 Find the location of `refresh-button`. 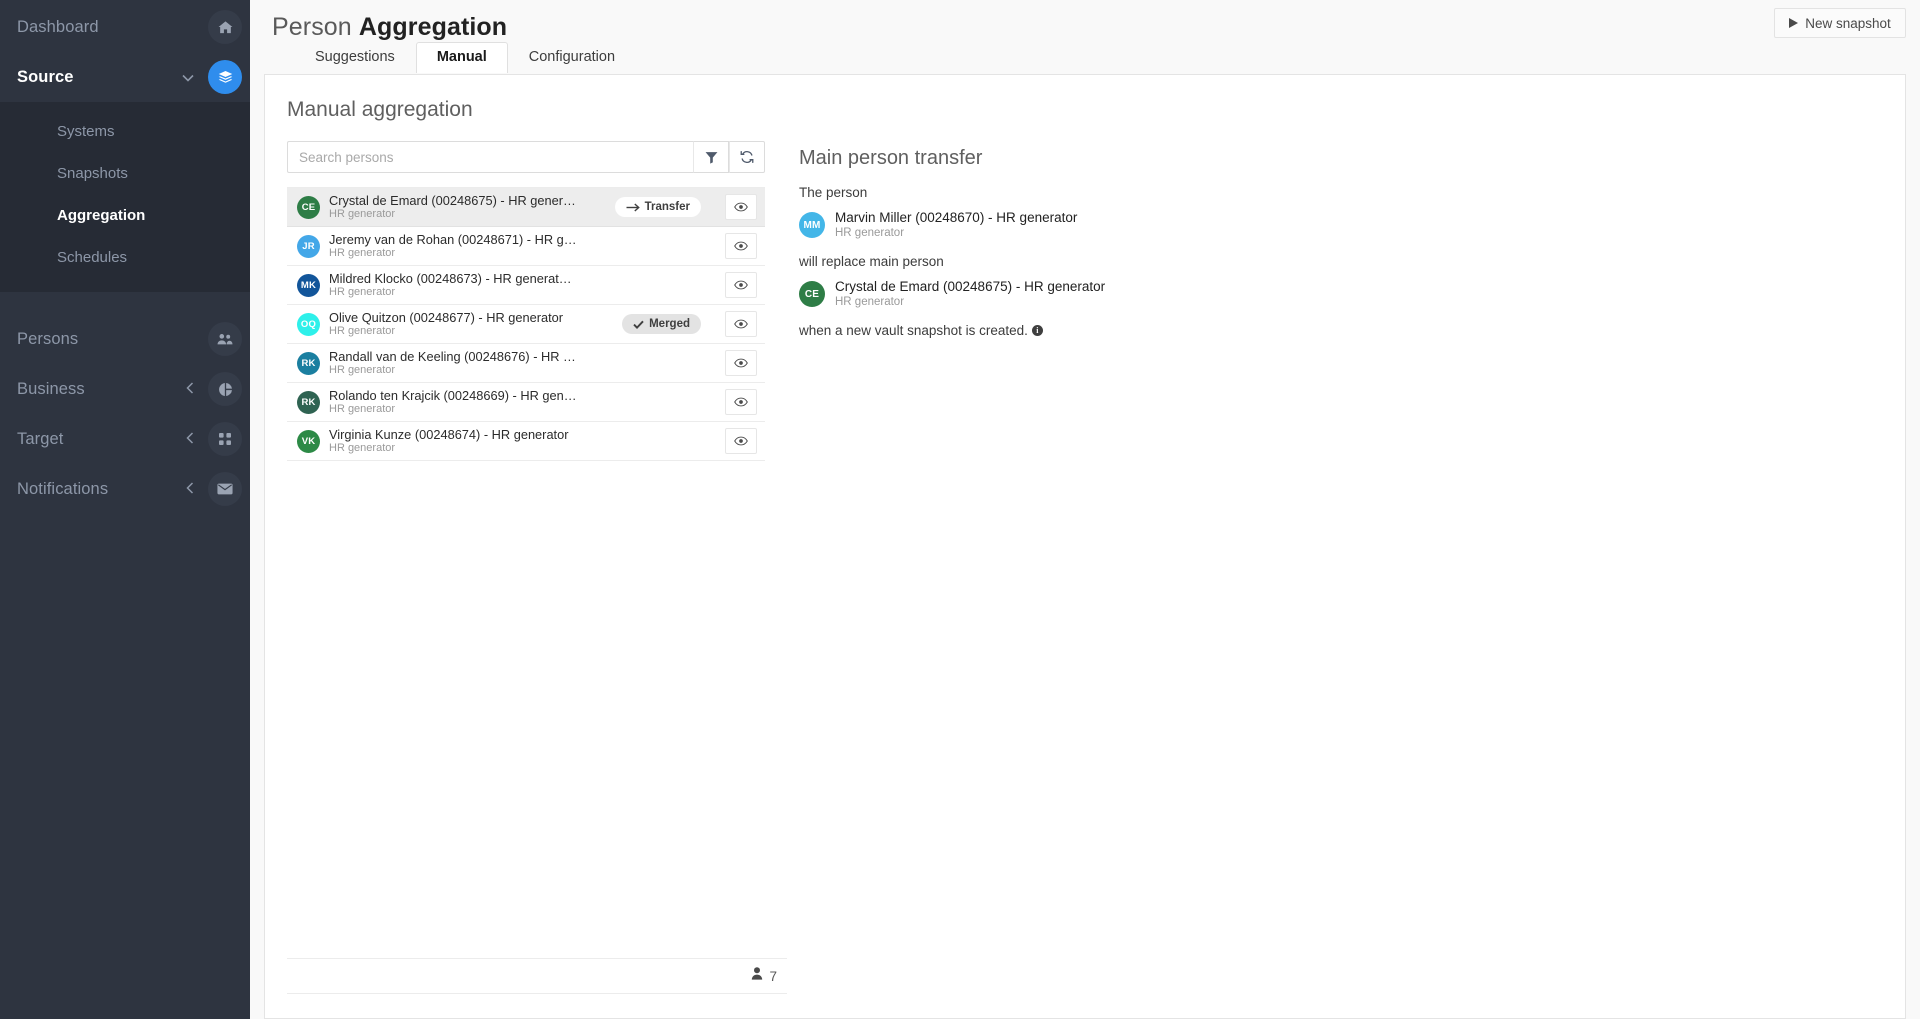

refresh-button is located at coordinates (747, 157).